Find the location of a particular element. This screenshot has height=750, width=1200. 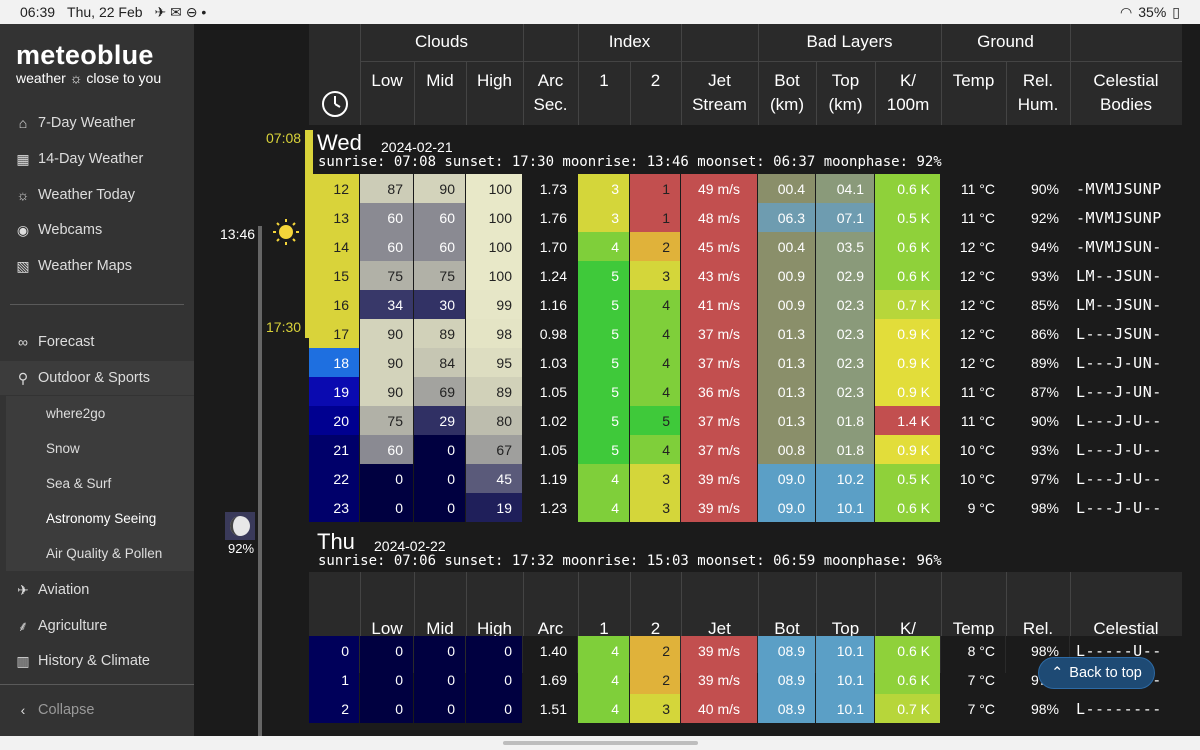

cell-cel: -MVMJSUNP is located at coordinates (1126, 217).